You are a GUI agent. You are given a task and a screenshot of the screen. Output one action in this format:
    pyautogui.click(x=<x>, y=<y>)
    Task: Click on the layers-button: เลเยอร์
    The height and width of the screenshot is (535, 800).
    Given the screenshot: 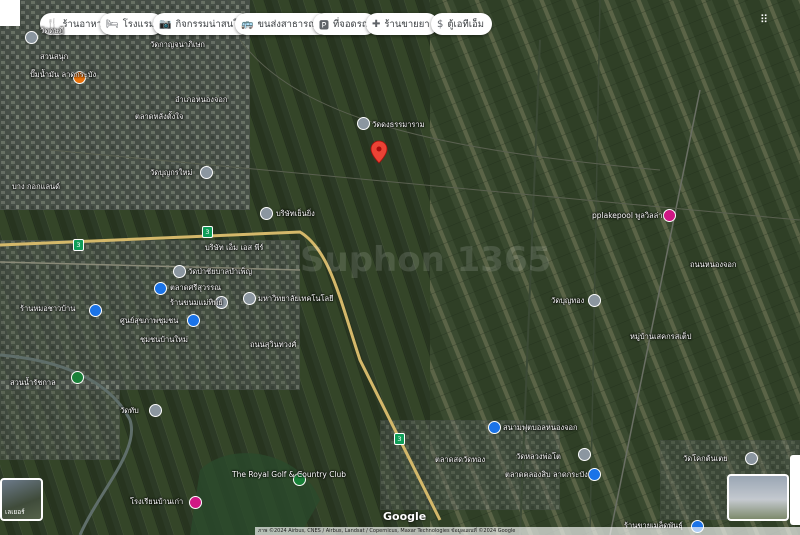 What is the action you would take?
    pyautogui.click(x=21, y=499)
    